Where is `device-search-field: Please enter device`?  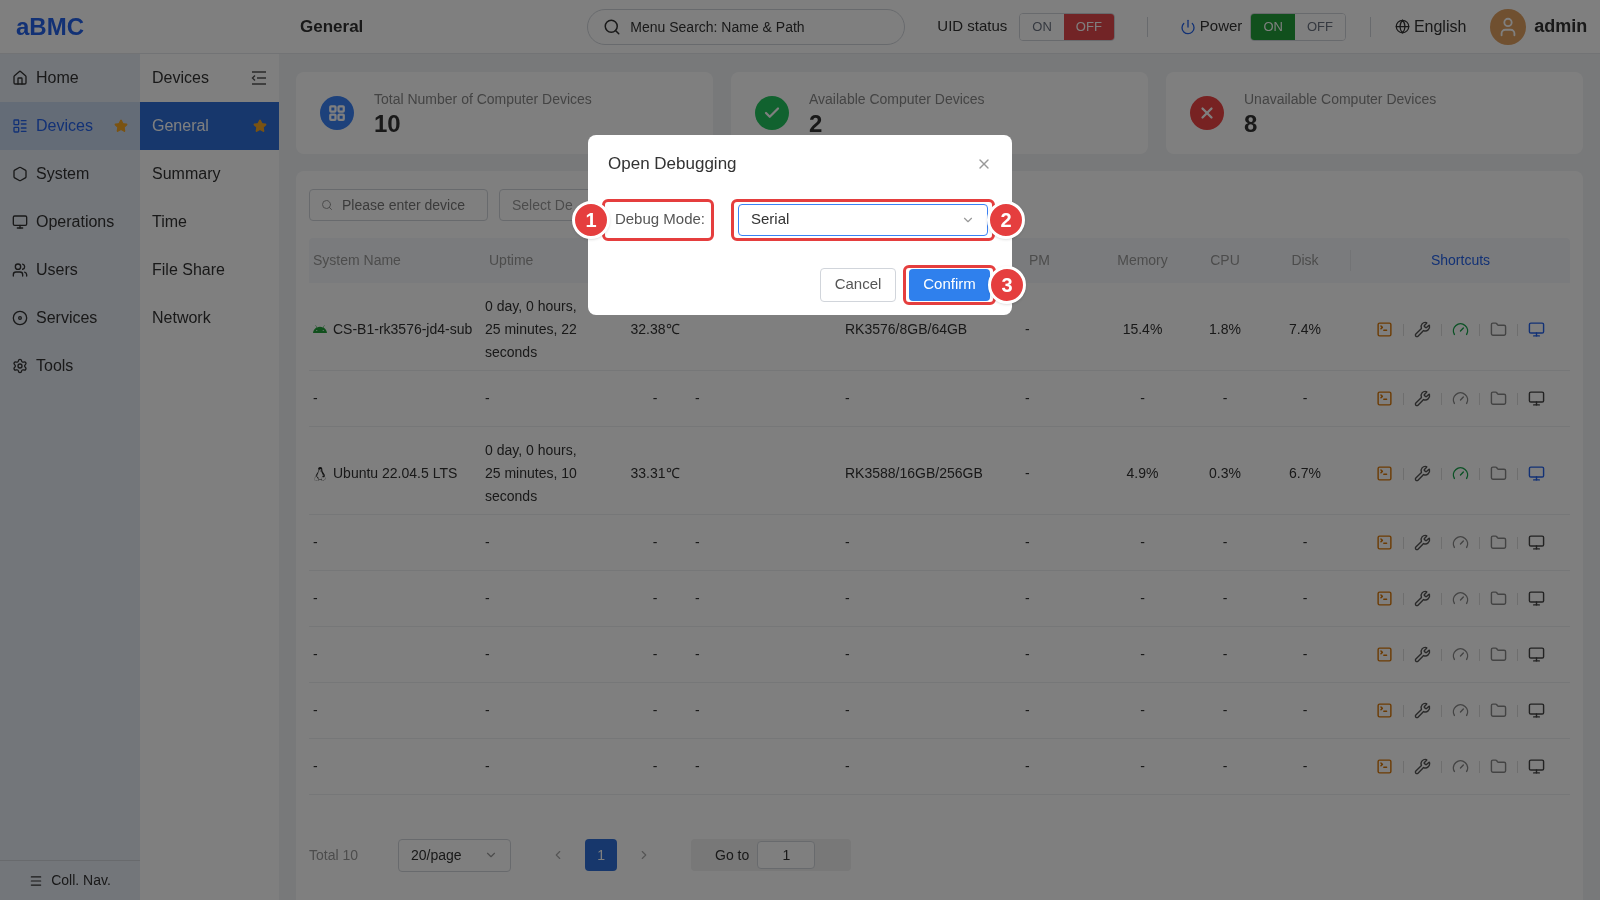 device-search-field: Please enter device is located at coordinates (398, 205).